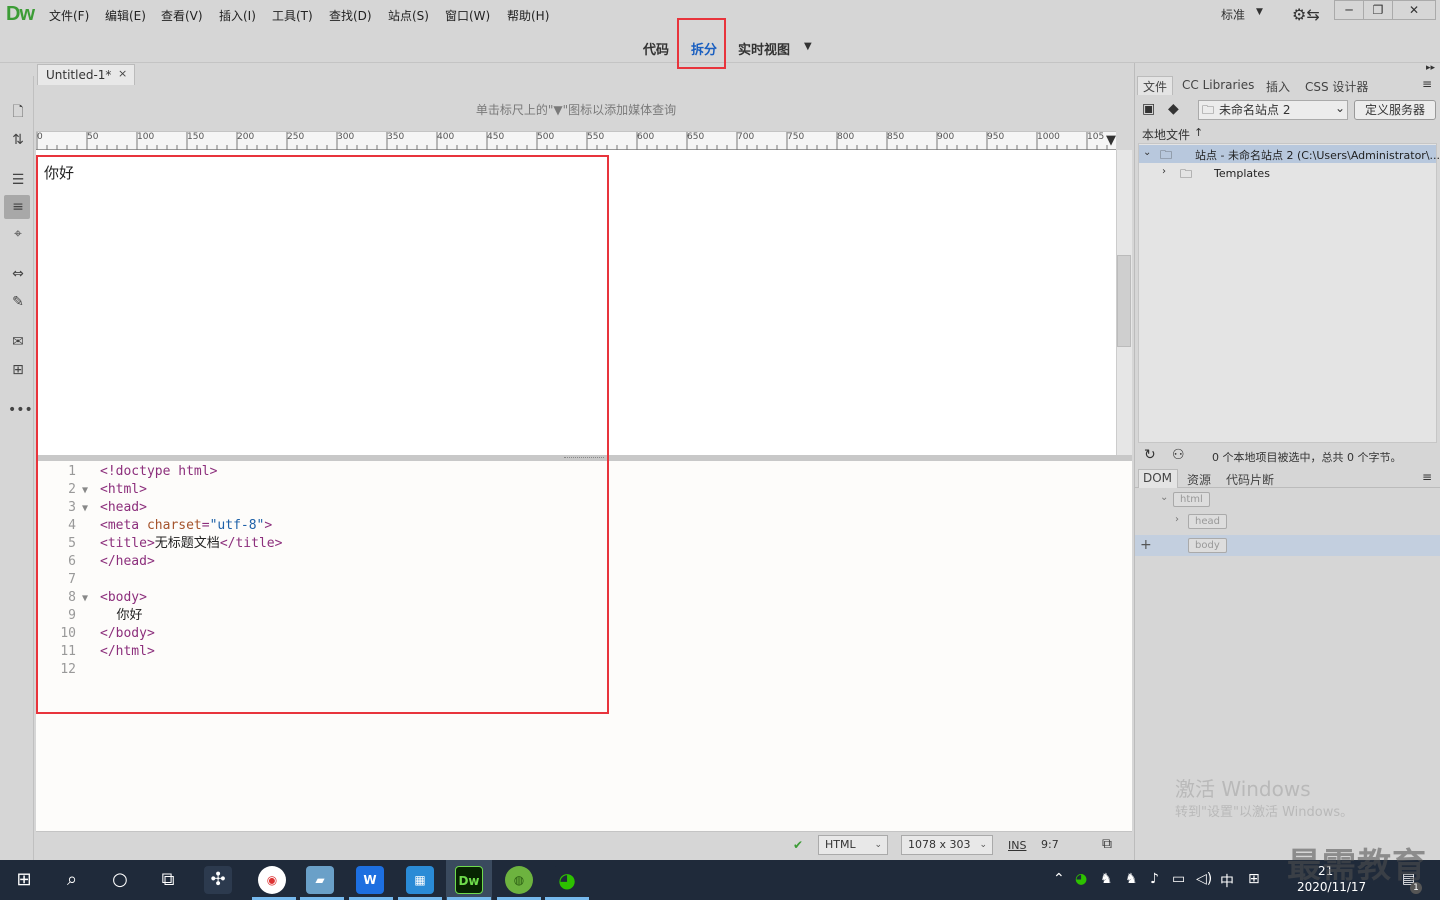  Describe the element at coordinates (1191, 499) in the screenshot. I see `dom-node-html: html` at that location.